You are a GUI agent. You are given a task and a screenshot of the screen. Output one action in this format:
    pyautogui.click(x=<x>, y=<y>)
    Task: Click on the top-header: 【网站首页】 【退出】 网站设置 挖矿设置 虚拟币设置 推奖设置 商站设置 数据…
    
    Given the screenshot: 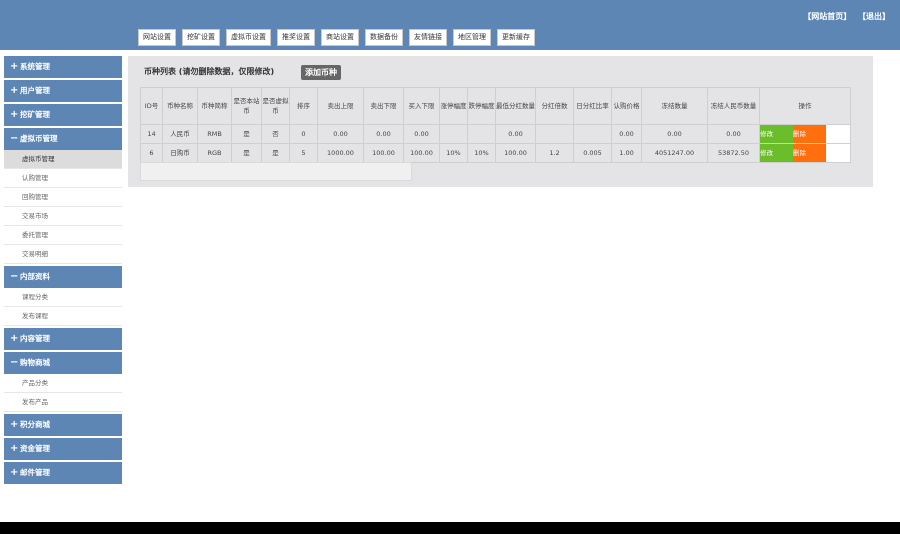 What is the action you would take?
    pyautogui.click(x=450, y=25)
    